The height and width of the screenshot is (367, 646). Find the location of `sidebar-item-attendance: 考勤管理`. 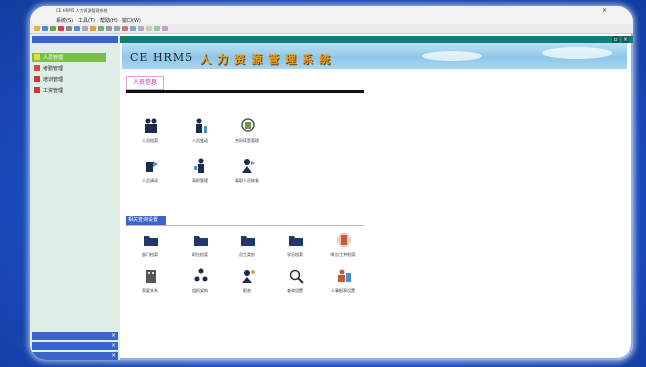

sidebar-item-attendance: 考勤管理 is located at coordinates (74, 68).